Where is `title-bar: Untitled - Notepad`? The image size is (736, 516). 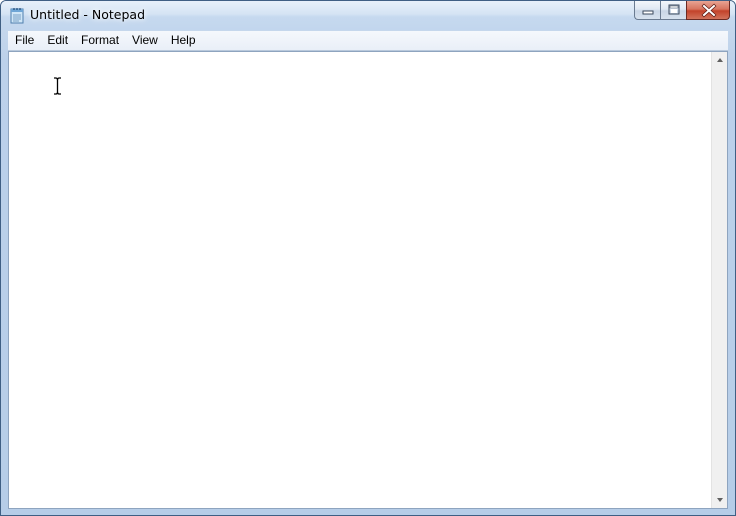
title-bar: Untitled - Notepad is located at coordinates (368, 15).